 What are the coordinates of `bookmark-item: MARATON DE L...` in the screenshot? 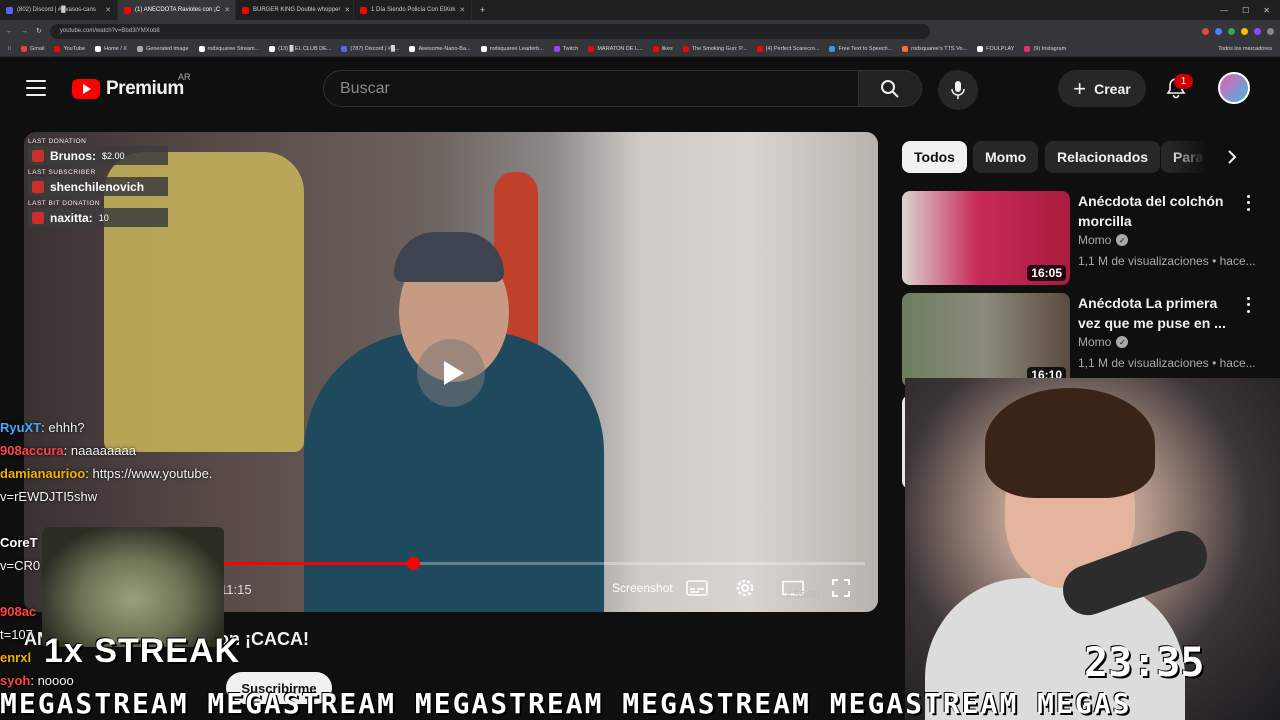 It's located at (615, 49).